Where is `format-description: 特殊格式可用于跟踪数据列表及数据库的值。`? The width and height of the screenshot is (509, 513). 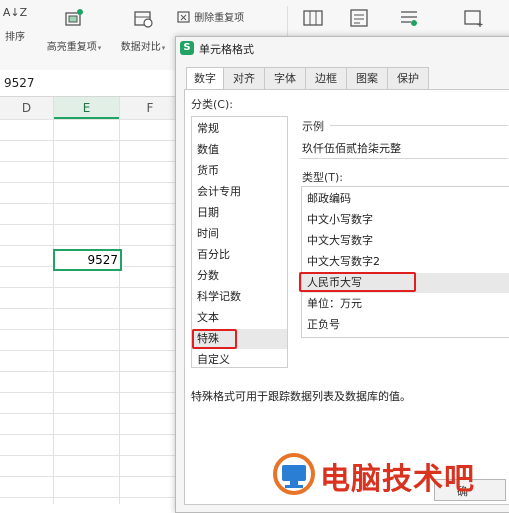 format-description: 特殊格式可用于跟踪数据列表及数据库的值。 is located at coordinates (301, 396).